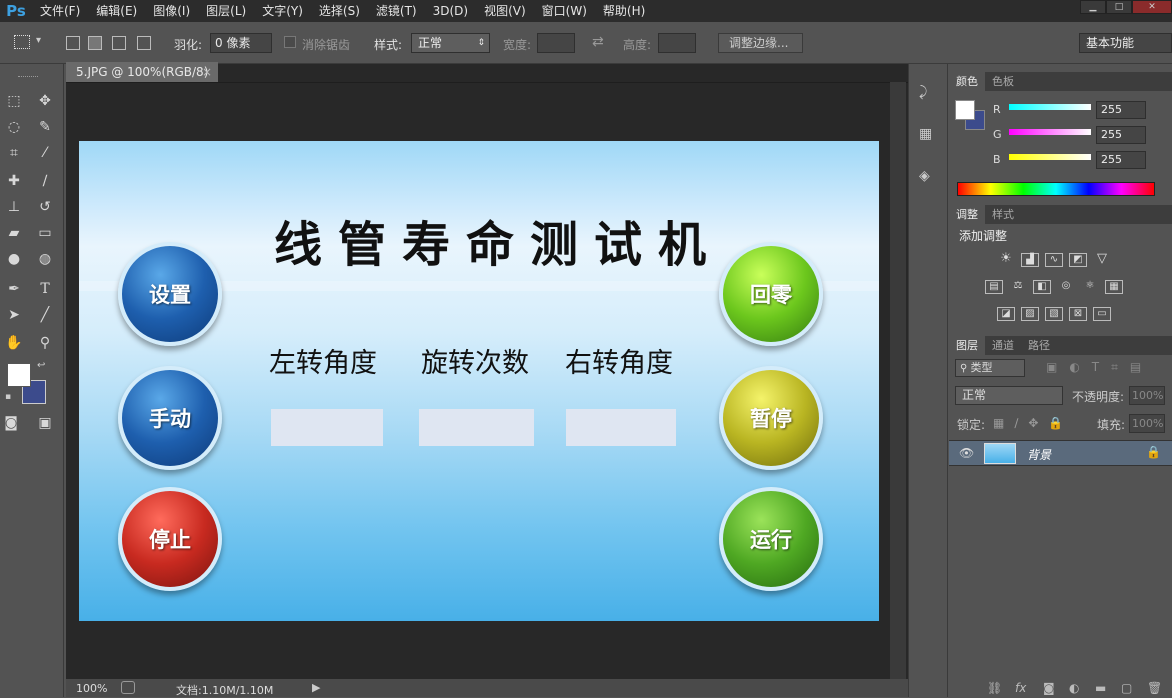  I want to click on menu-help: 帮助(H), so click(624, 11).